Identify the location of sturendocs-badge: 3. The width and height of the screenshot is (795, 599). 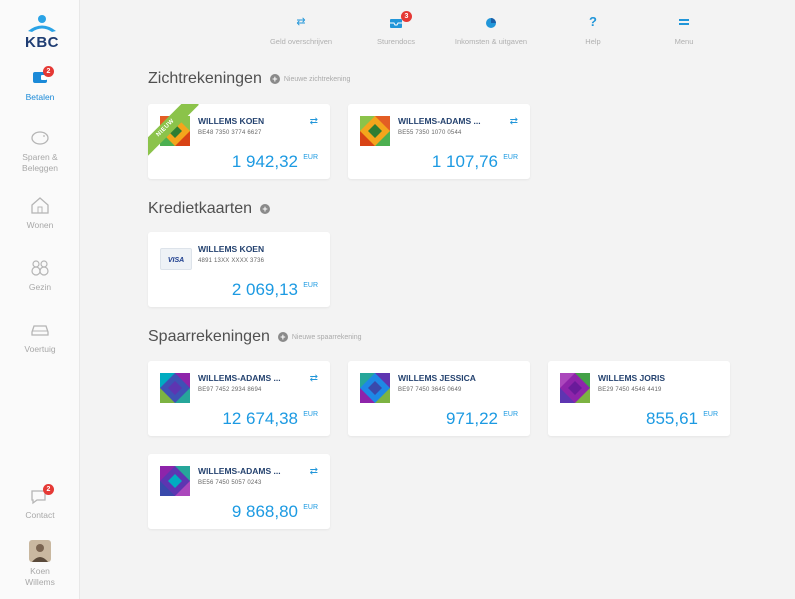
(406, 16).